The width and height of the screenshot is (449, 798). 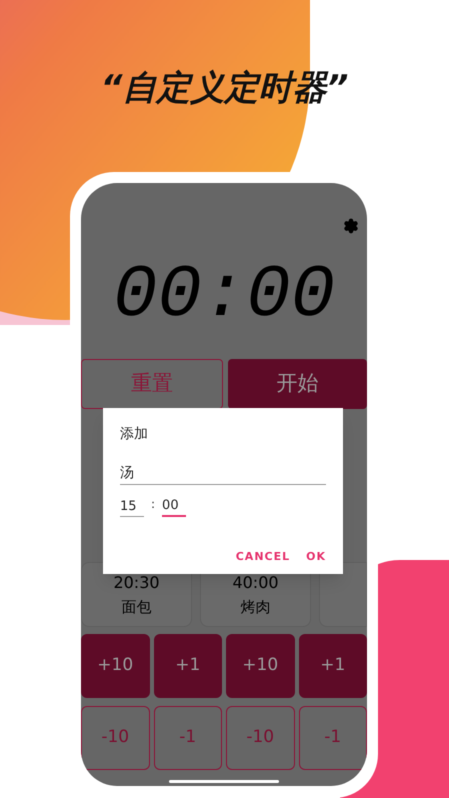 What do you see at coordinates (297, 384) in the screenshot?
I see `start-button: 开始` at bounding box center [297, 384].